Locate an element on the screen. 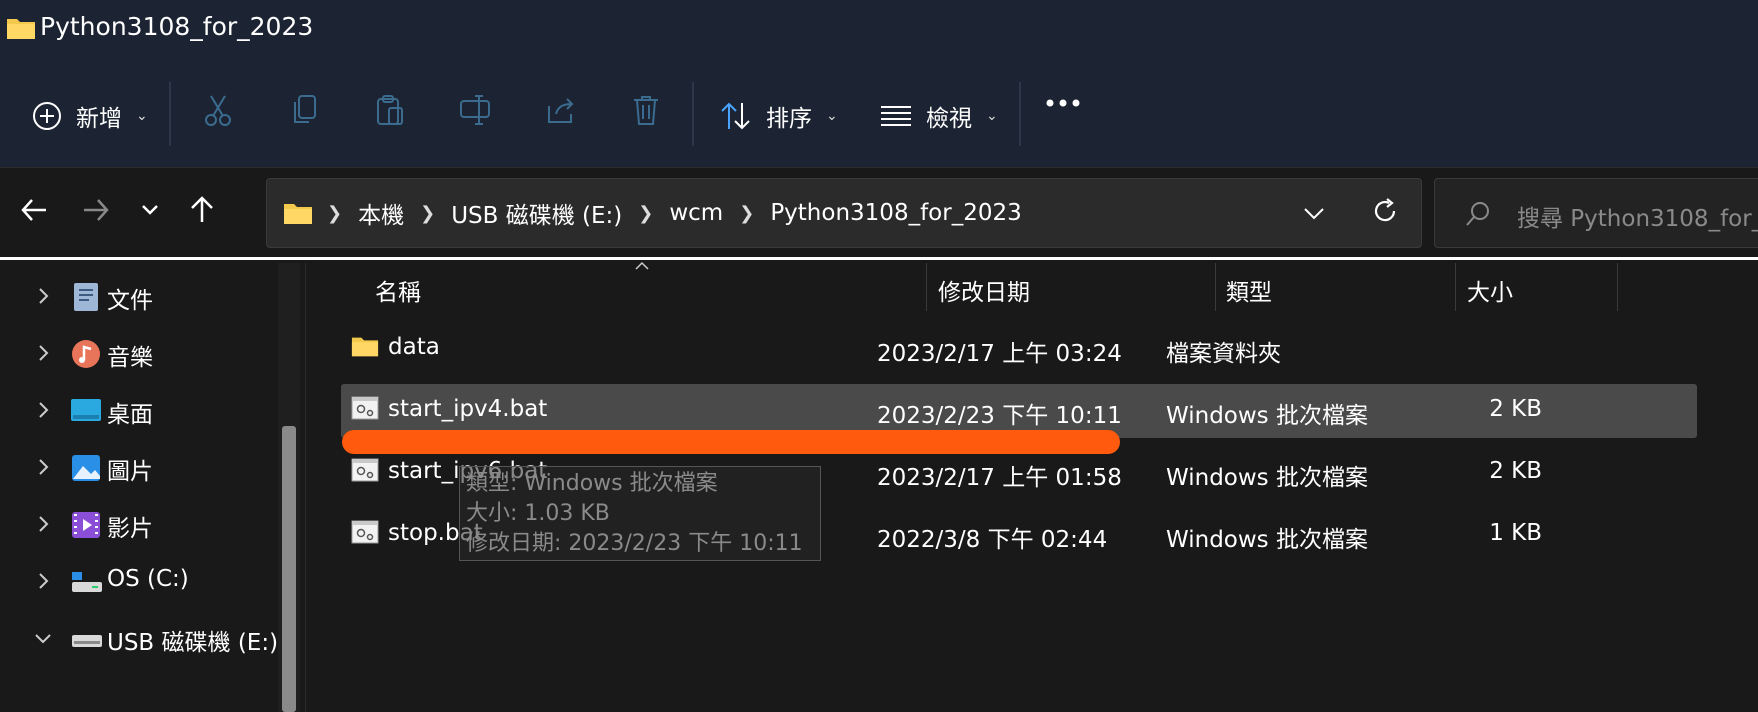 The width and height of the screenshot is (1758, 712). desktop-icon is located at coordinates (86, 410).